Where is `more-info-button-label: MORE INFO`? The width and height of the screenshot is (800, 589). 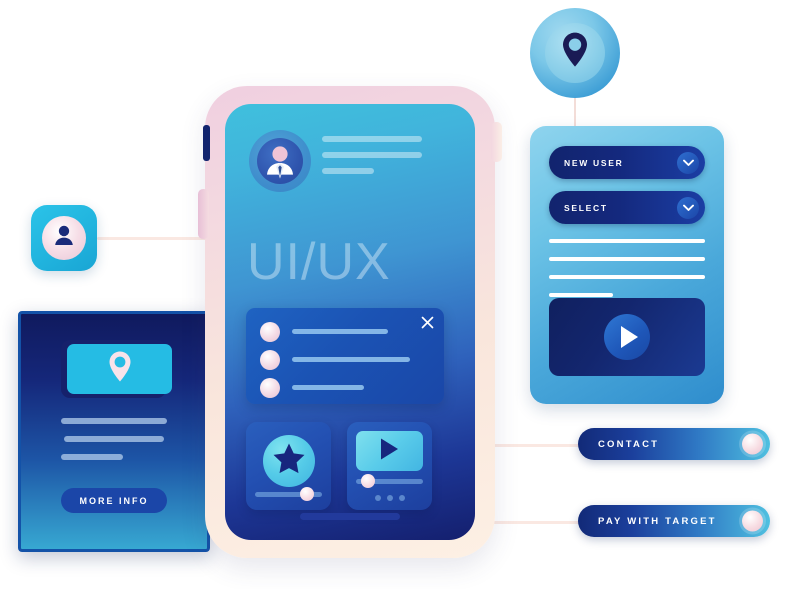 more-info-button-label: MORE INFO is located at coordinates (114, 500).